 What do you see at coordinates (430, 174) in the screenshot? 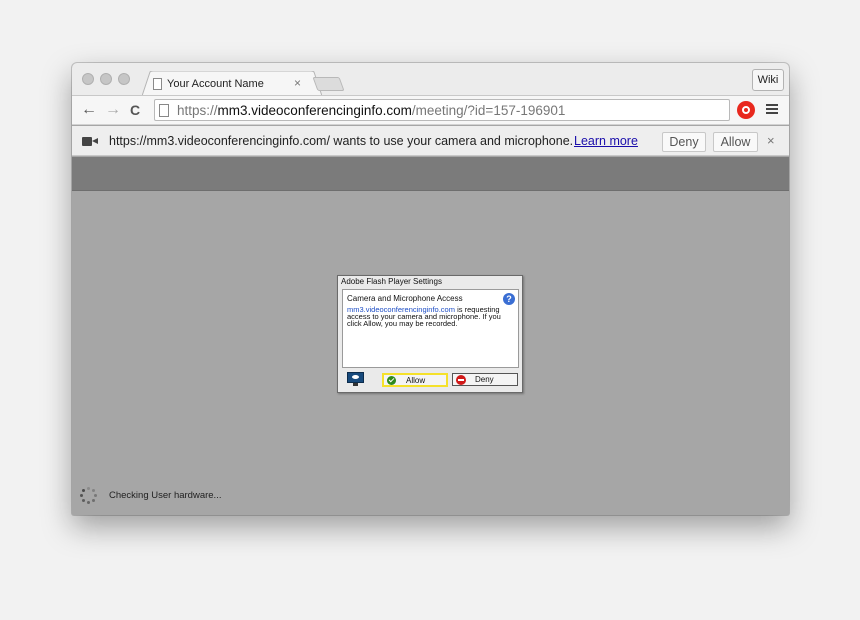
I see `page-header-bar` at bounding box center [430, 174].